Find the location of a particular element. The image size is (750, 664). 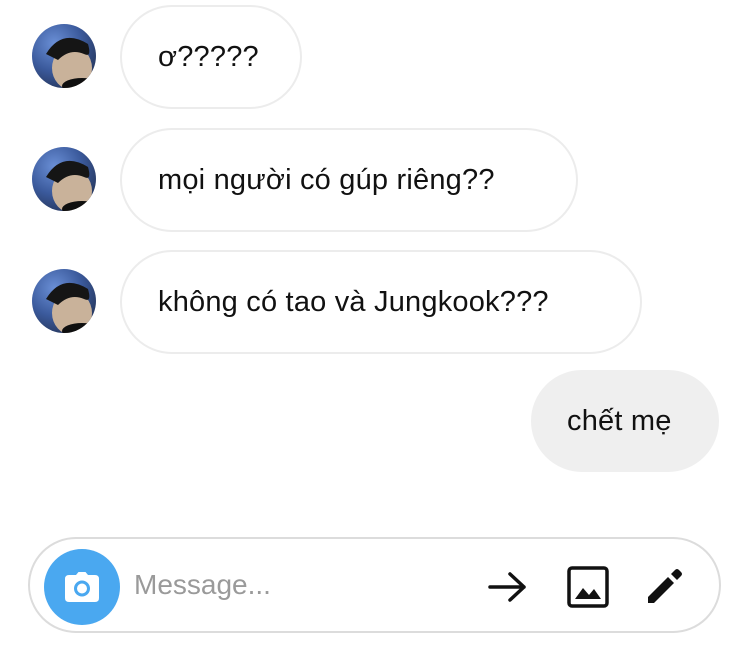

draw-button is located at coordinates (664, 587).